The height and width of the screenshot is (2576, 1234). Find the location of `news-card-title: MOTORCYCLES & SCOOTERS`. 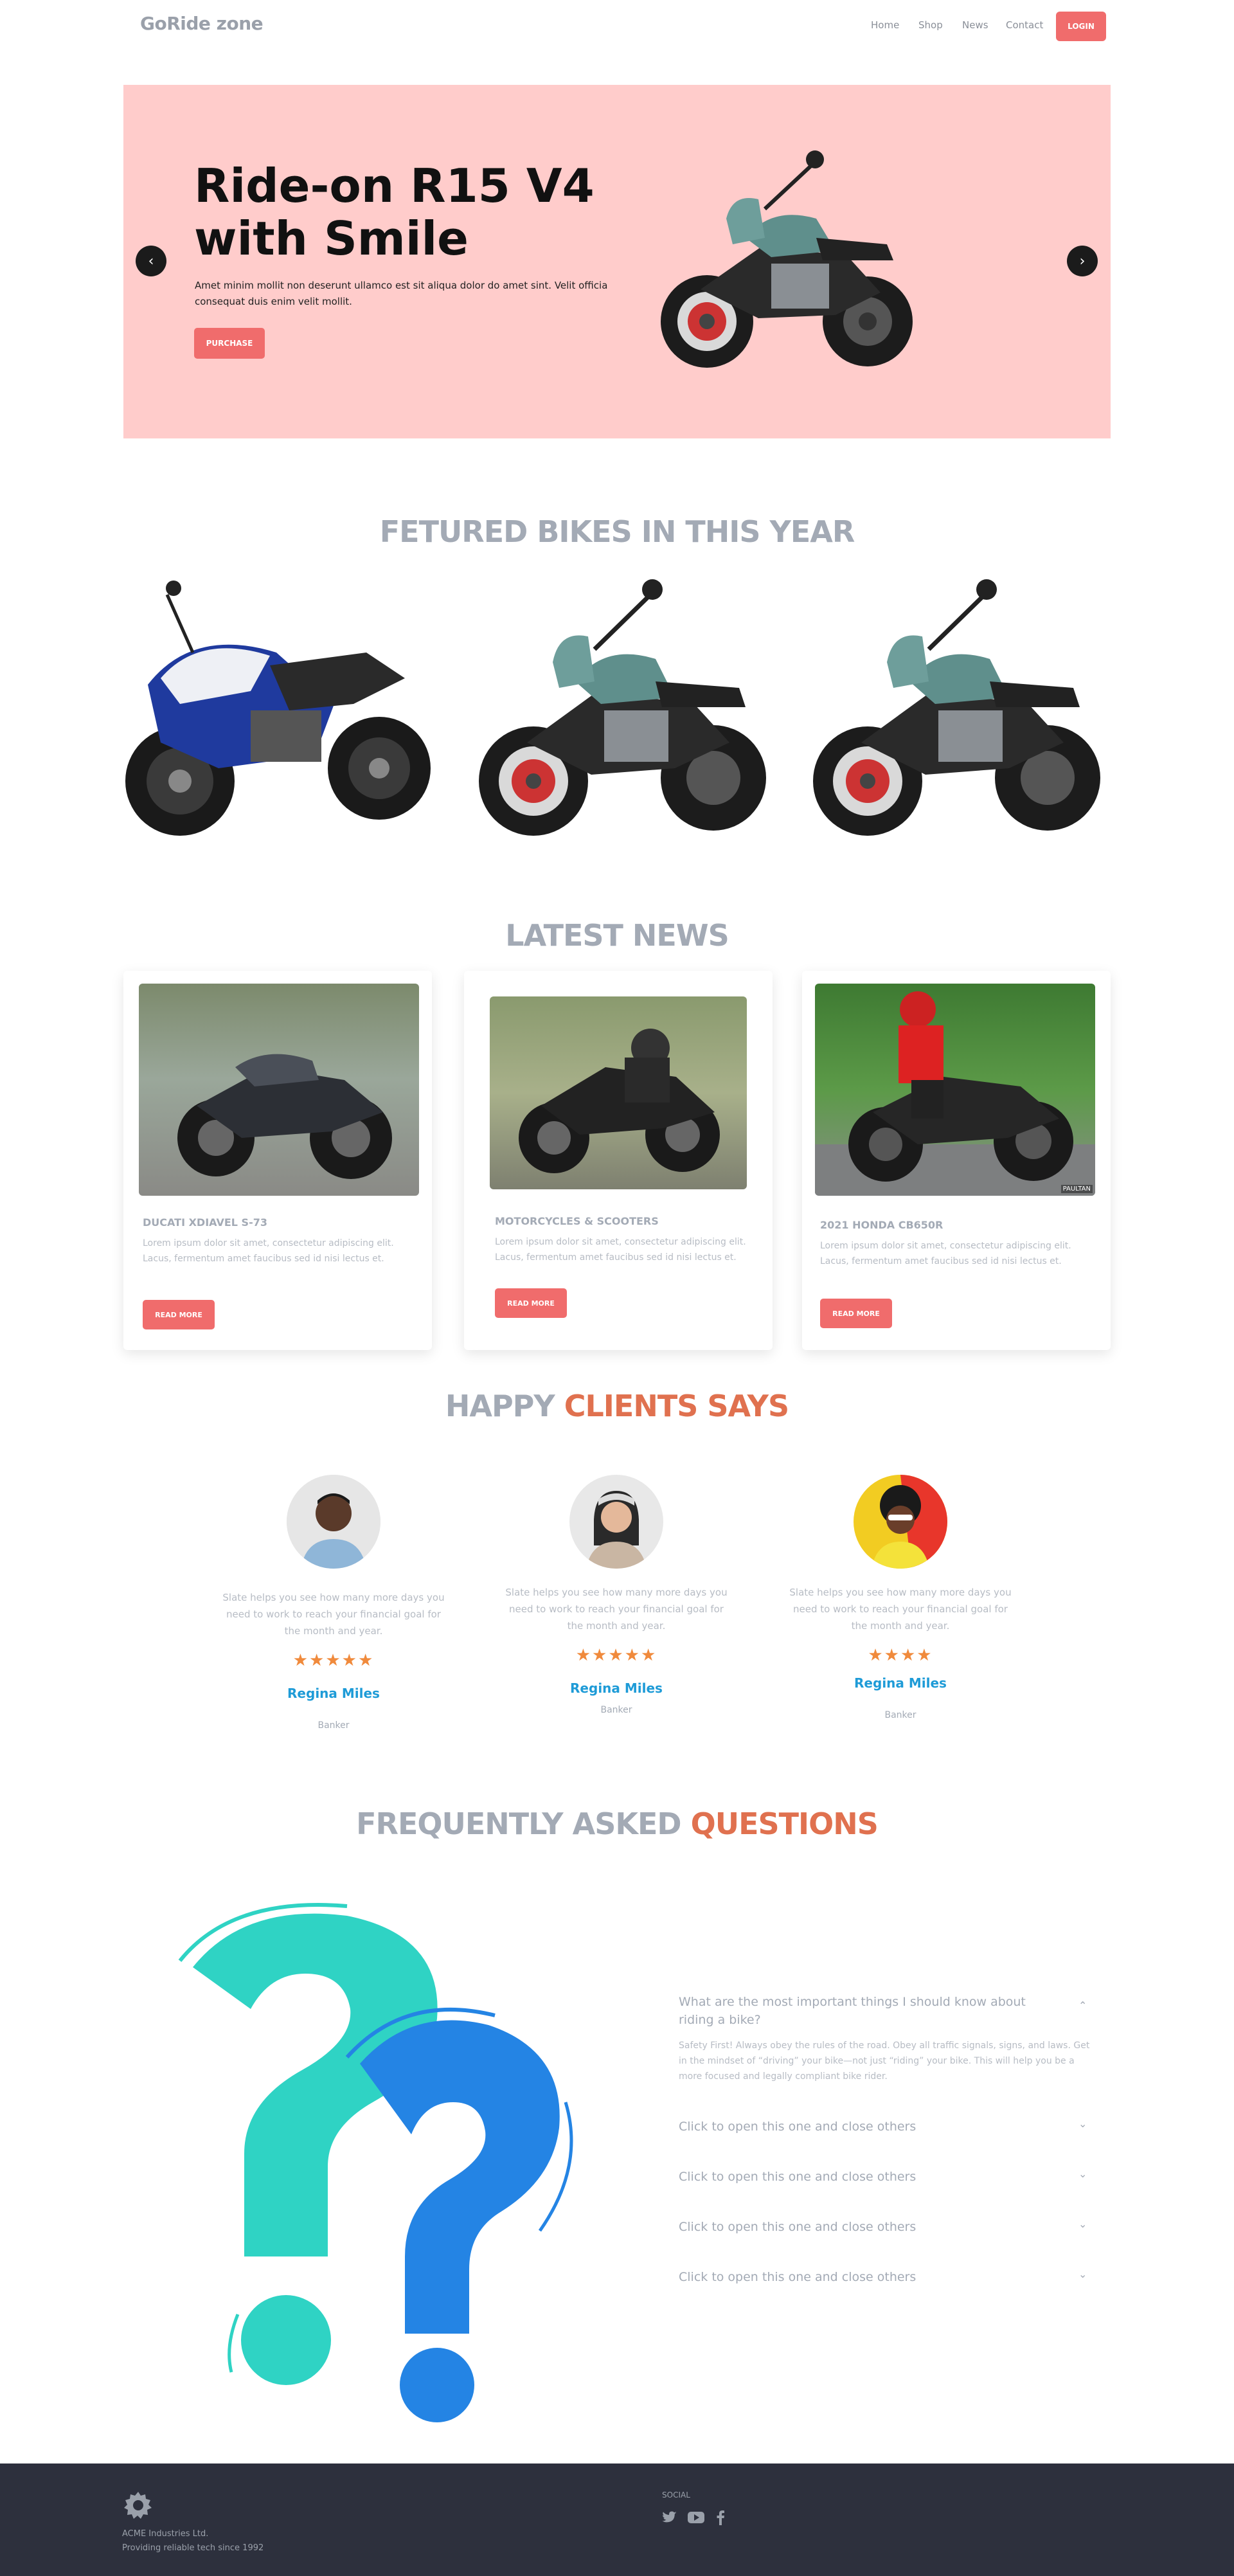

news-card-title: MOTORCYCLES & SCOOTERS is located at coordinates (577, 1221).